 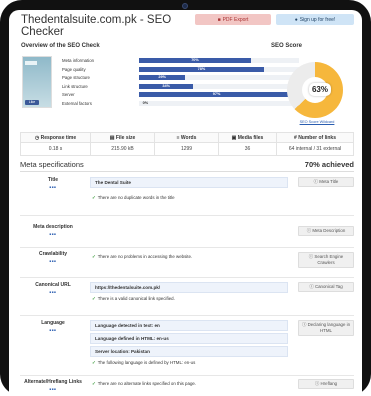 What do you see at coordinates (189, 182) in the screenshot?
I see `row-value-box: The Dental Suite` at bounding box center [189, 182].